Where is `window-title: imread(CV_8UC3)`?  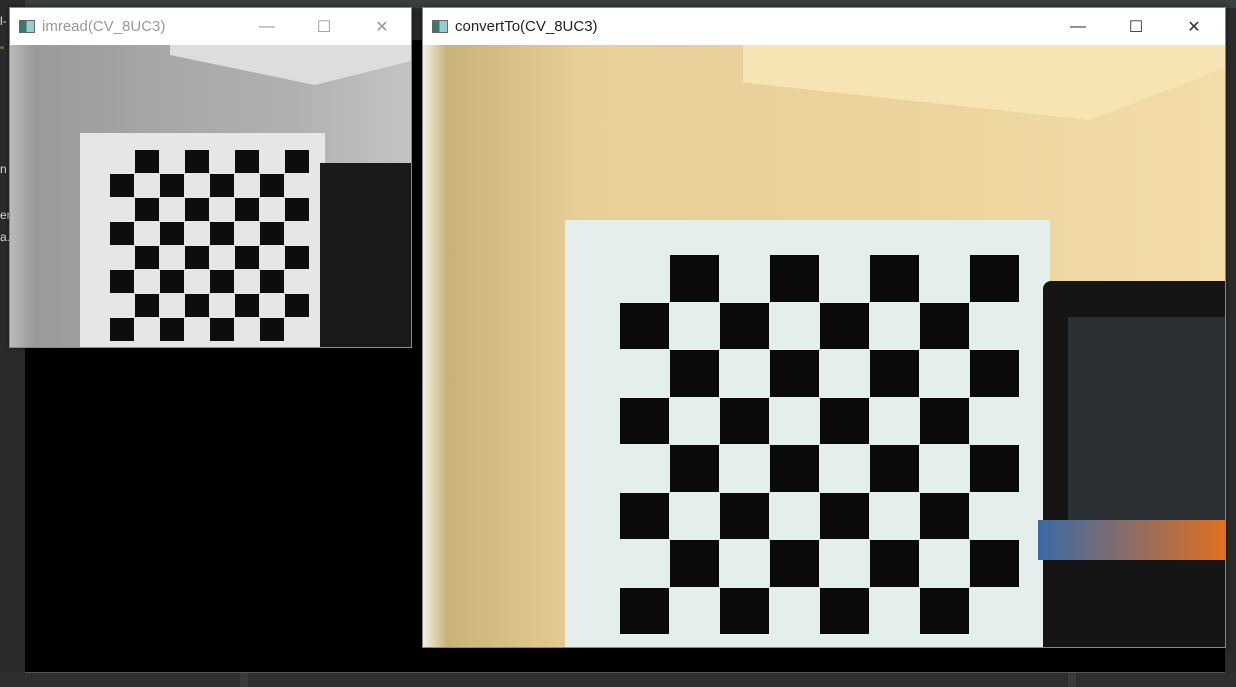 window-title: imread(CV_8UC3) is located at coordinates (104, 26).